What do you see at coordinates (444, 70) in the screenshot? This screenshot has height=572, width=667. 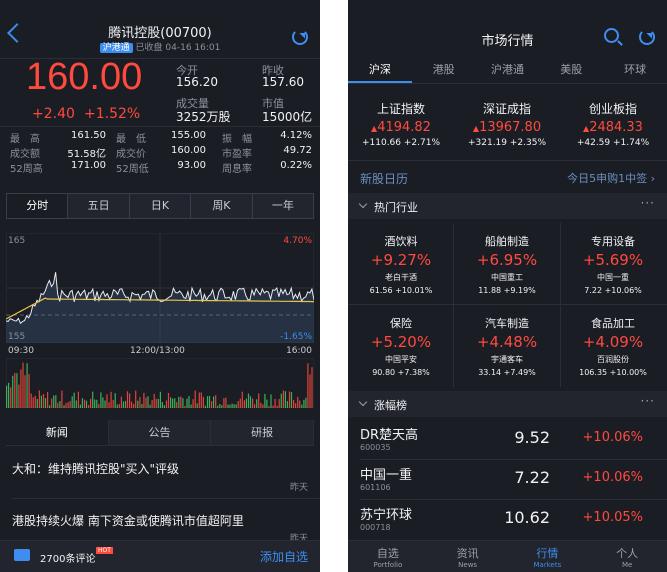 I see `tab-hk-stocks: 港股` at bounding box center [444, 70].